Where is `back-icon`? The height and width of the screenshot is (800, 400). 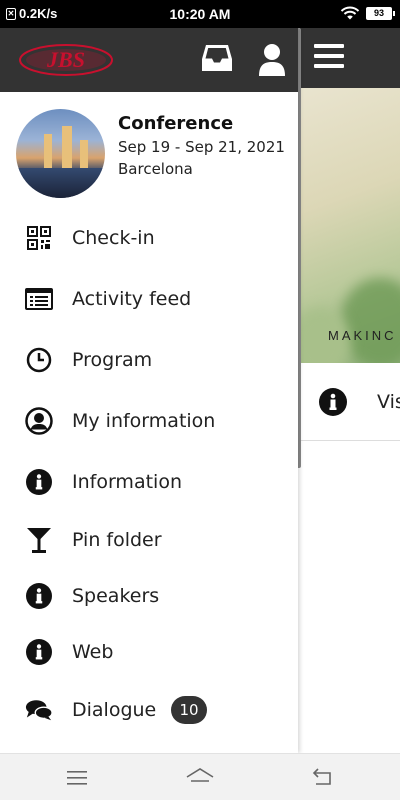 back-icon is located at coordinates (322, 777).